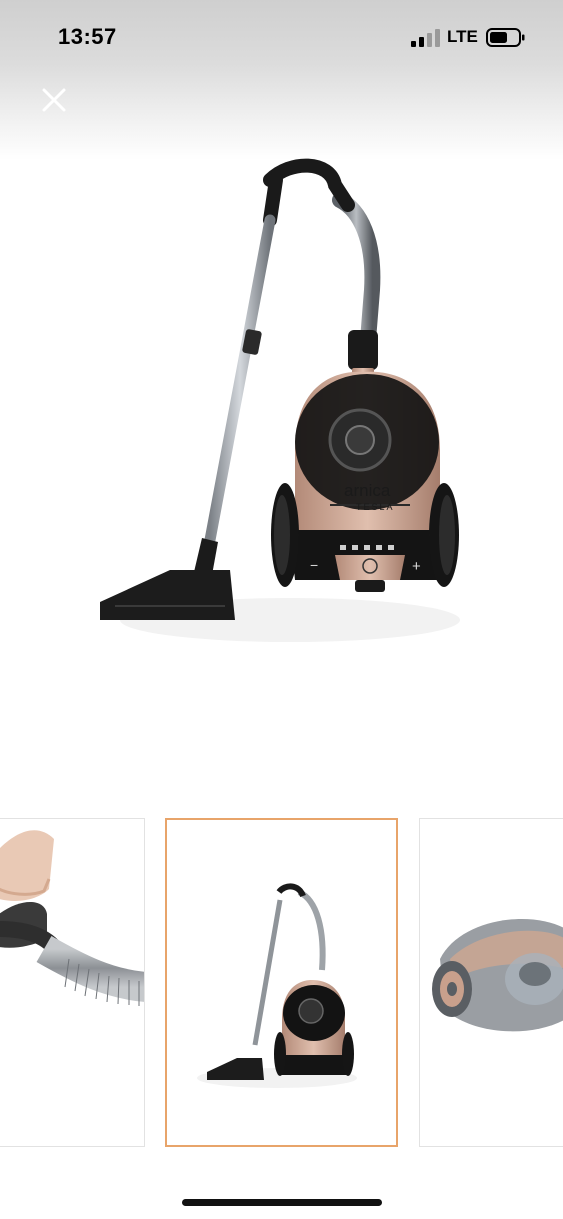 The width and height of the screenshot is (563, 1219). What do you see at coordinates (282, 1202) in the screenshot?
I see `home-indicator` at bounding box center [282, 1202].